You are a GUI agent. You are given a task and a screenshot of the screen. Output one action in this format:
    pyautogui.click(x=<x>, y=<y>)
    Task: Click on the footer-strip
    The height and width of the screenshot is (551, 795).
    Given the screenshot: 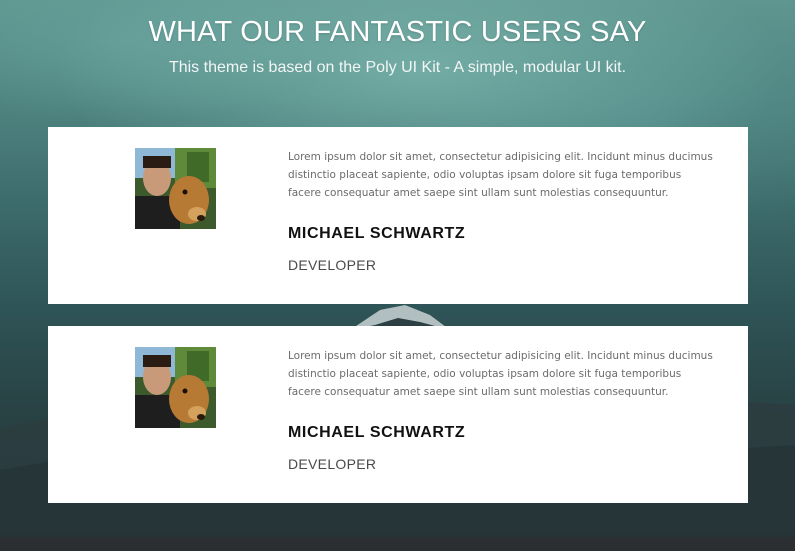 What is the action you would take?
    pyautogui.click(x=397, y=544)
    